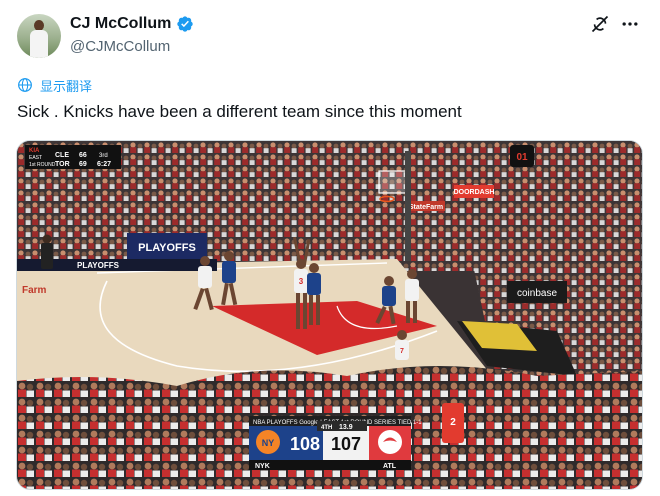  What do you see at coordinates (268, 443) in the screenshot?
I see `svg-text: NY` at bounding box center [268, 443].